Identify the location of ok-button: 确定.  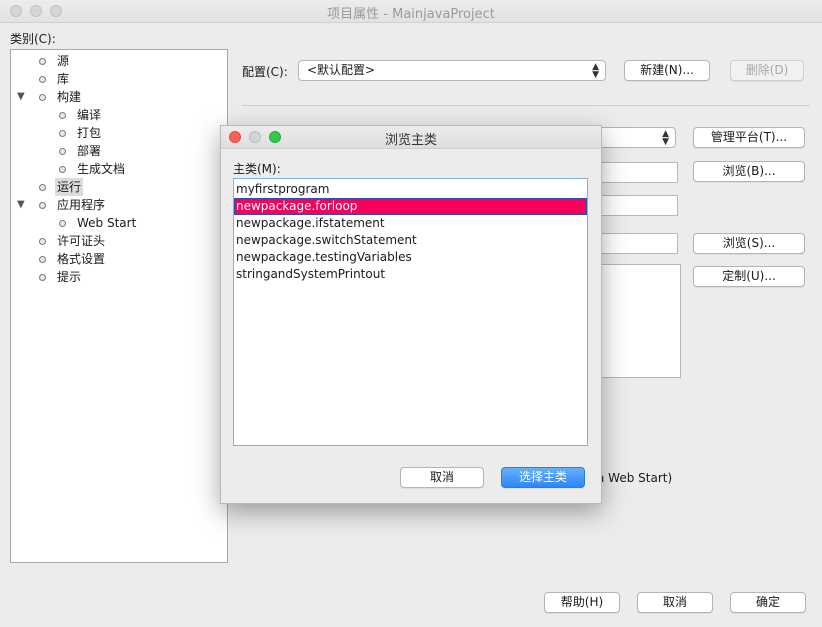
(768, 602).